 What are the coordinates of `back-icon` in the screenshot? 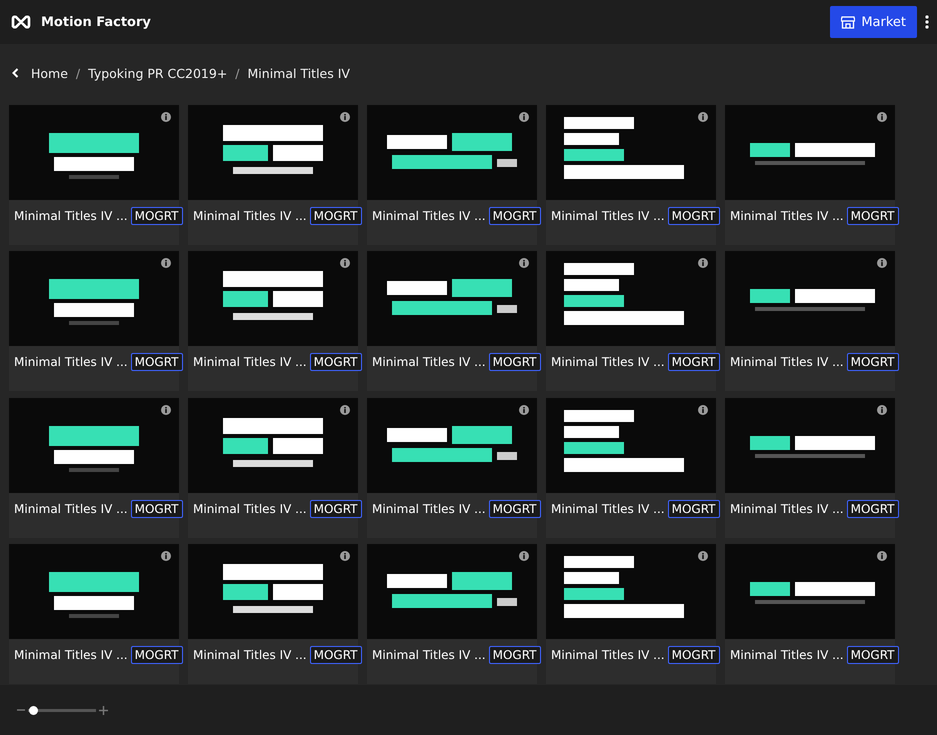 It's located at (15, 73).